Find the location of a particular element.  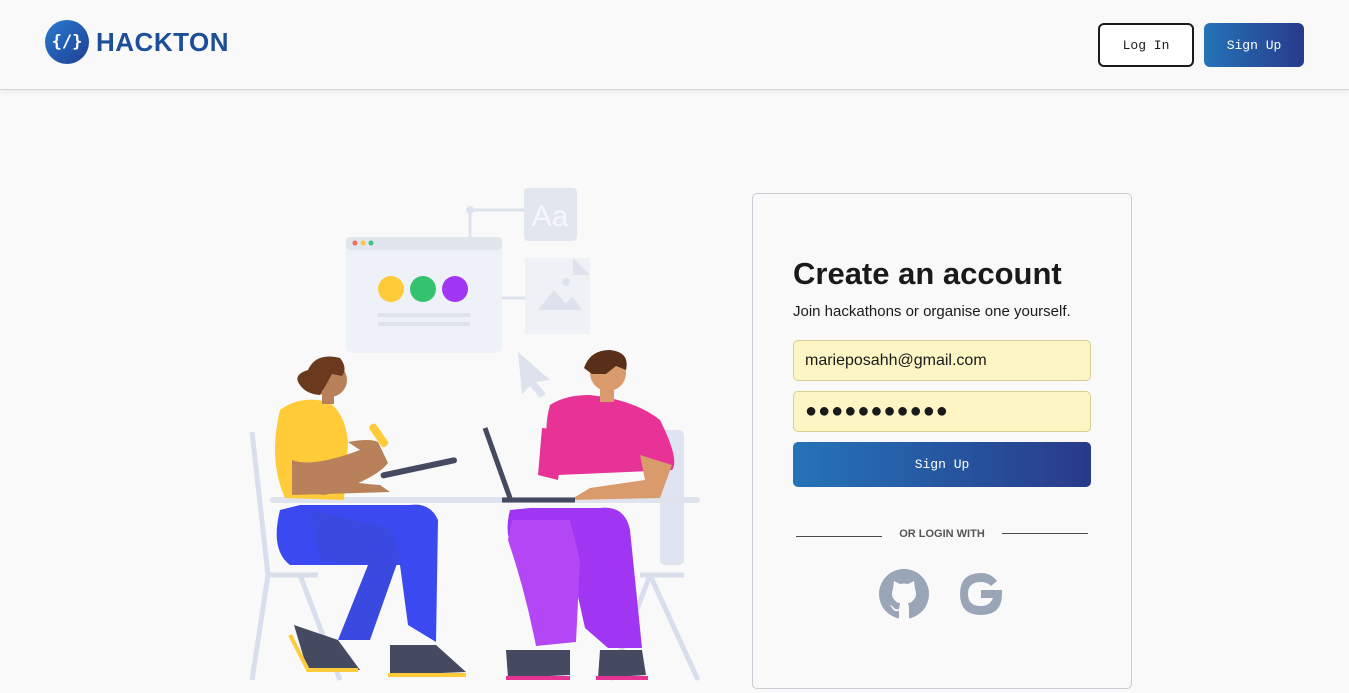

signup-submit-button: Sign Up is located at coordinates (942, 464).